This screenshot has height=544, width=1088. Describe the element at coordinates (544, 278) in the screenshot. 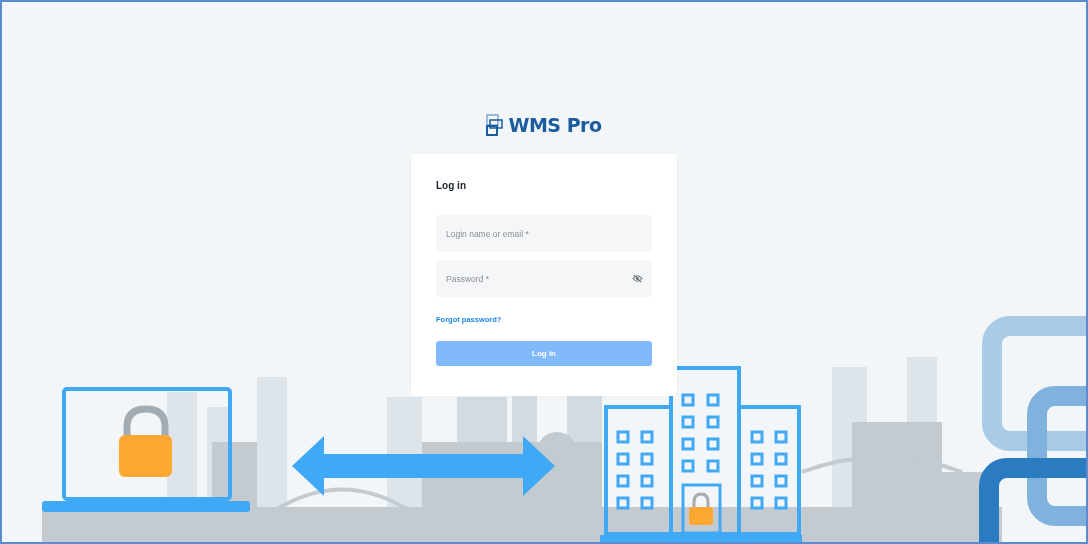

I see `password-field: Password *` at that location.